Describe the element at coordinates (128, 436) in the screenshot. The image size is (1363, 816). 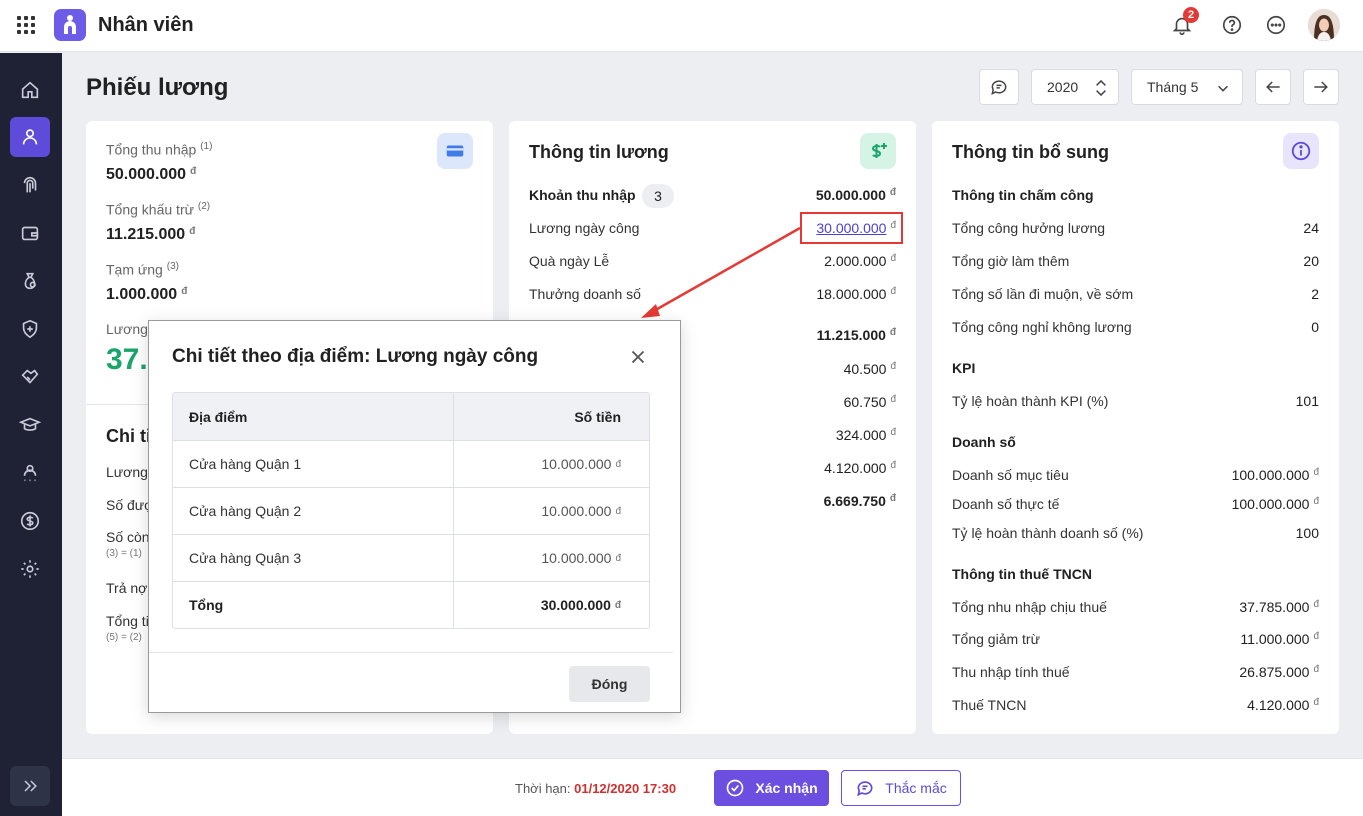
I see `detail-title: Chi ti` at that location.